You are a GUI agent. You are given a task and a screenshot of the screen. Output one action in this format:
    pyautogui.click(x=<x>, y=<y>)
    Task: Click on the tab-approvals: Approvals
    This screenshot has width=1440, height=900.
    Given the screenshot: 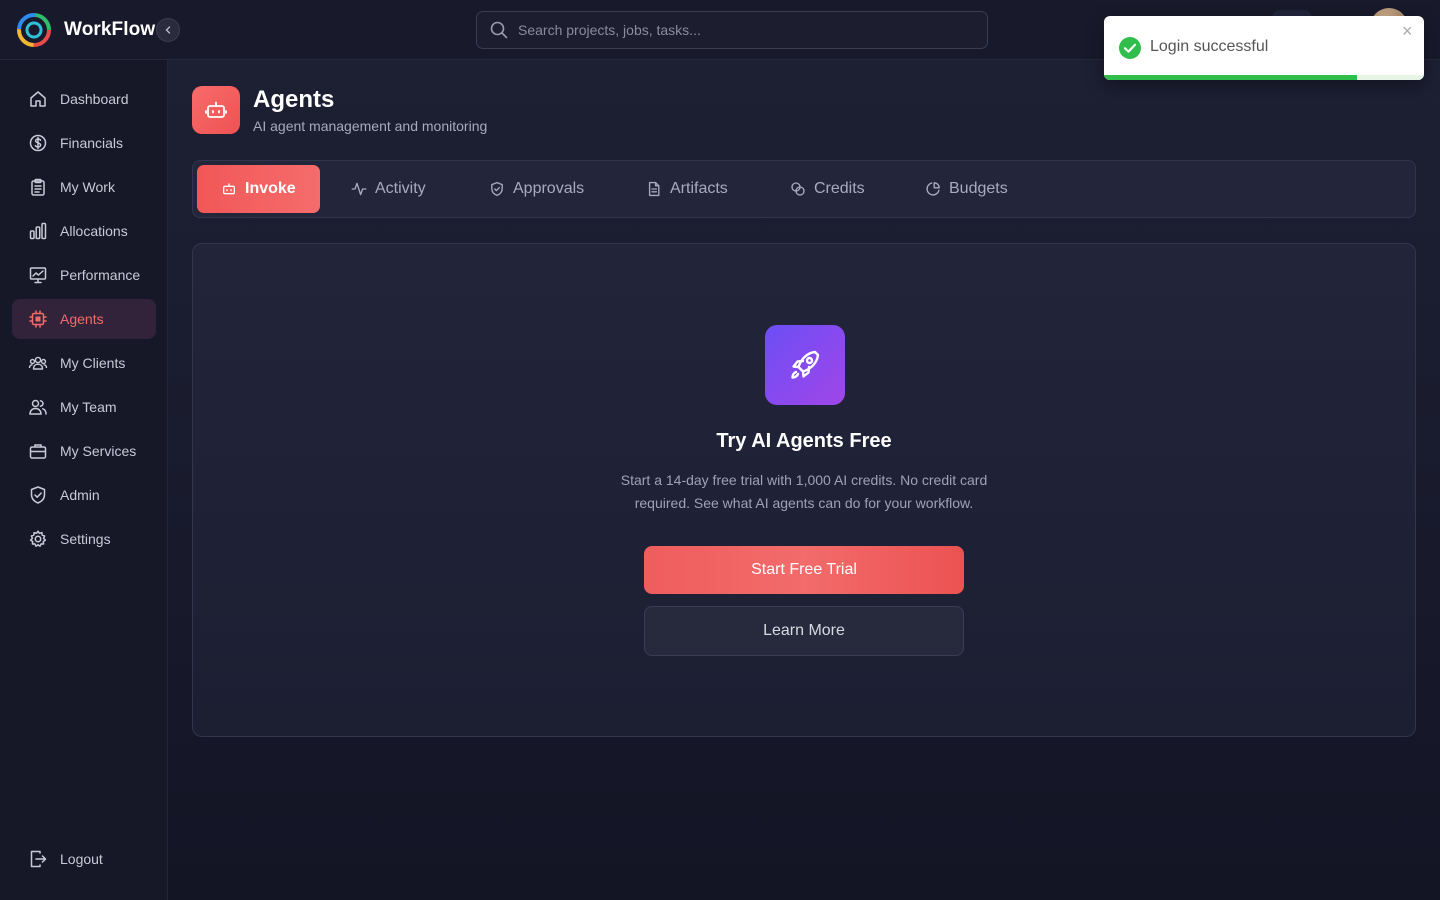 What is the action you would take?
    pyautogui.click(x=536, y=189)
    